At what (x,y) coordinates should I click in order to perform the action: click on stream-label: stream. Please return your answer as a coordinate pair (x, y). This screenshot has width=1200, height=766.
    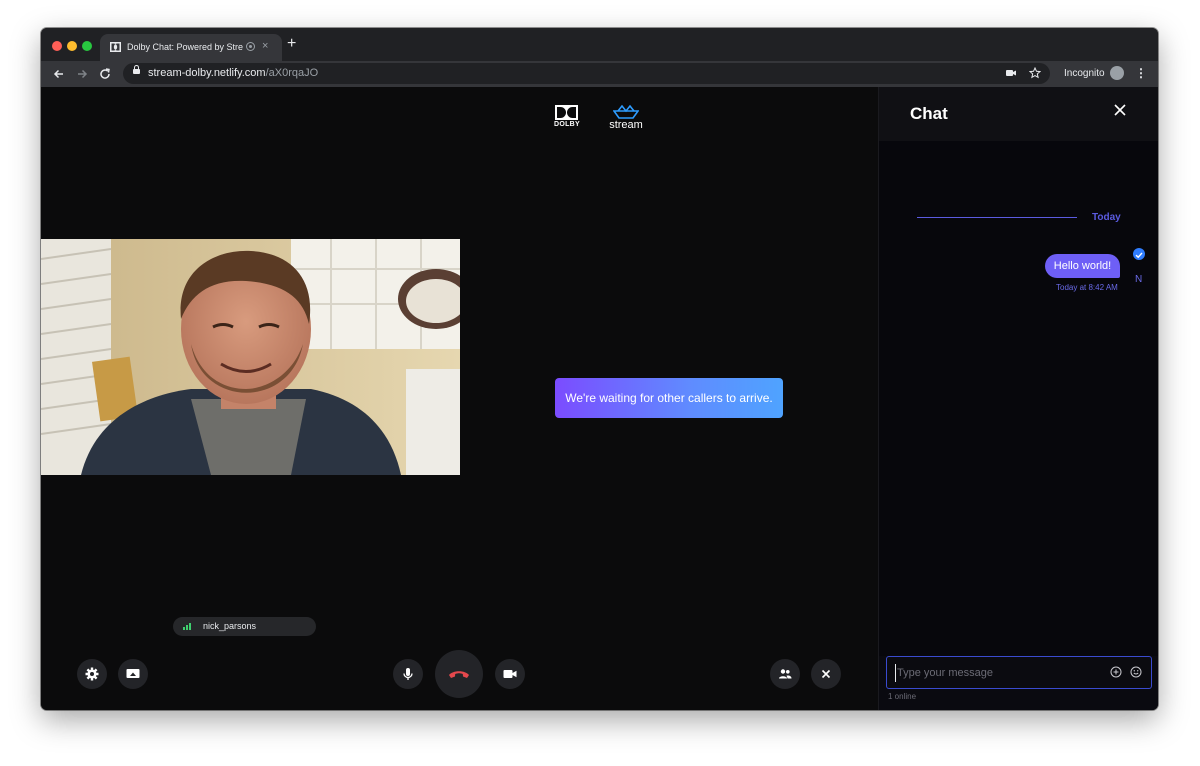
    Looking at the image, I should click on (626, 125).